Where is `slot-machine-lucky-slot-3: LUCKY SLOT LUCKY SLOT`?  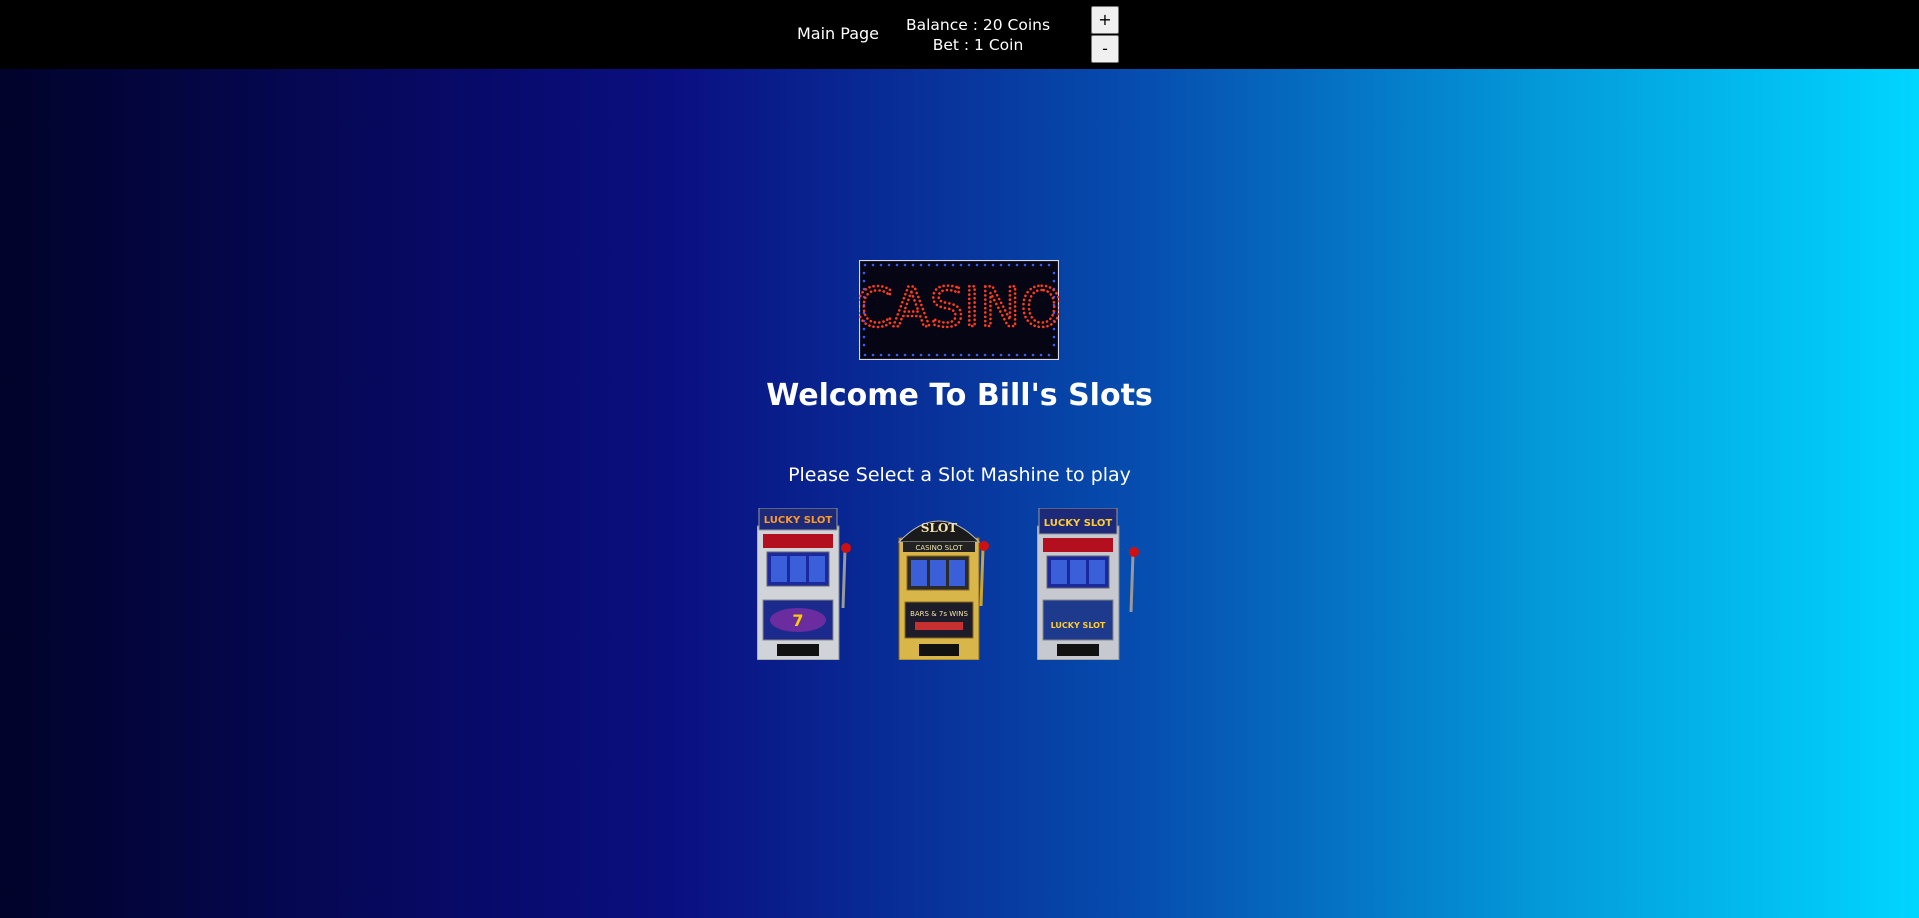
slot-machine-lucky-slot-3: LUCKY SLOT LUCKY SLOT is located at coordinates (1088, 584).